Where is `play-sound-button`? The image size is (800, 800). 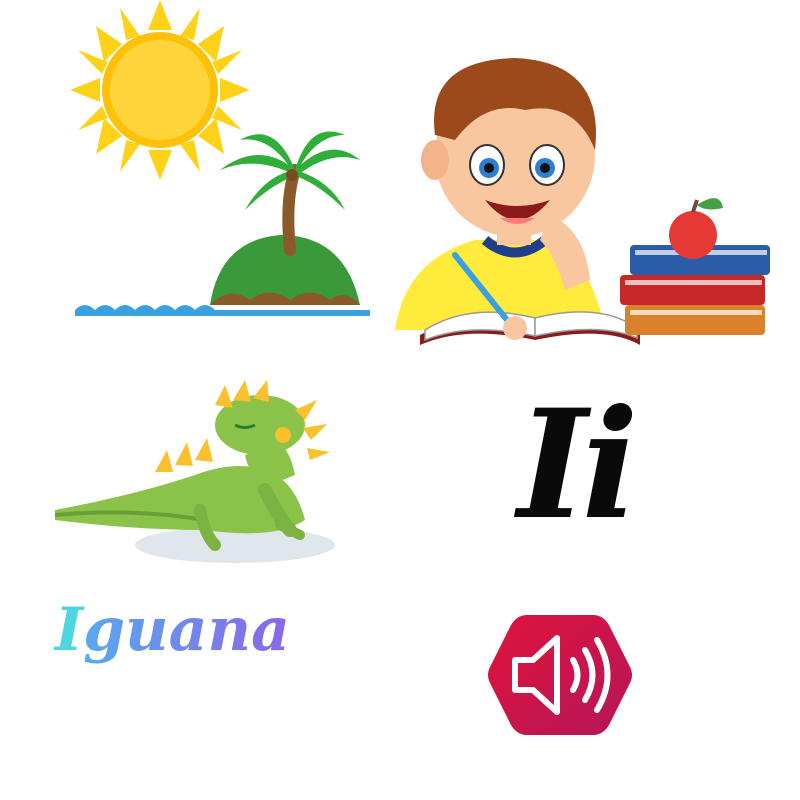
play-sound-button is located at coordinates (560, 675).